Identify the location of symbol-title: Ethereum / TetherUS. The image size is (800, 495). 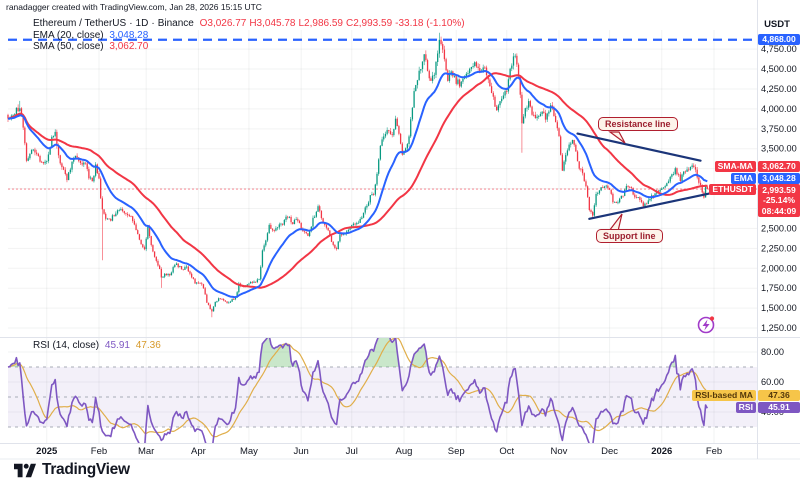
(80, 23).